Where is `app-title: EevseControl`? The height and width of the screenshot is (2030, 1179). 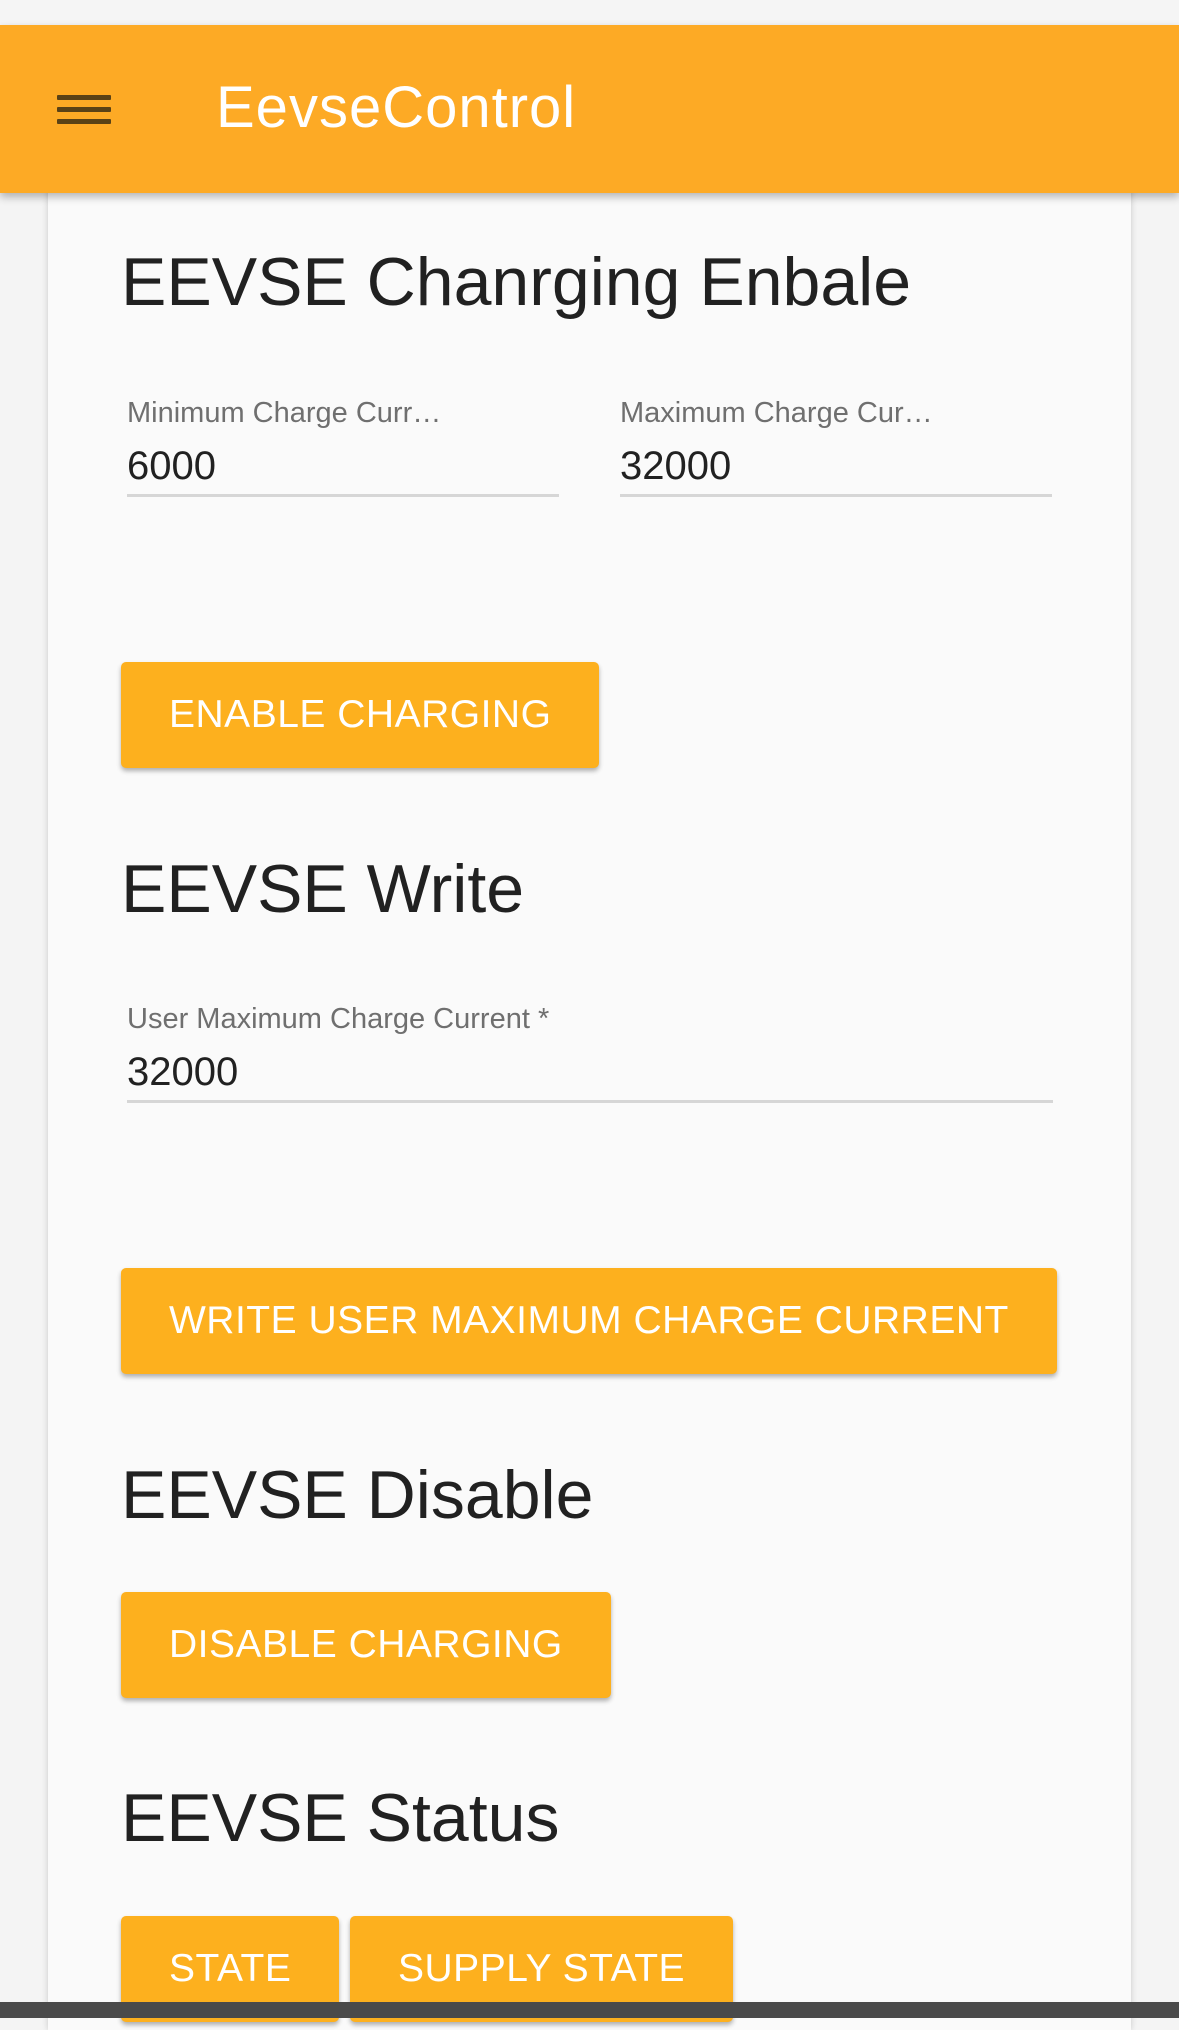 app-title: EevseControl is located at coordinates (396, 107).